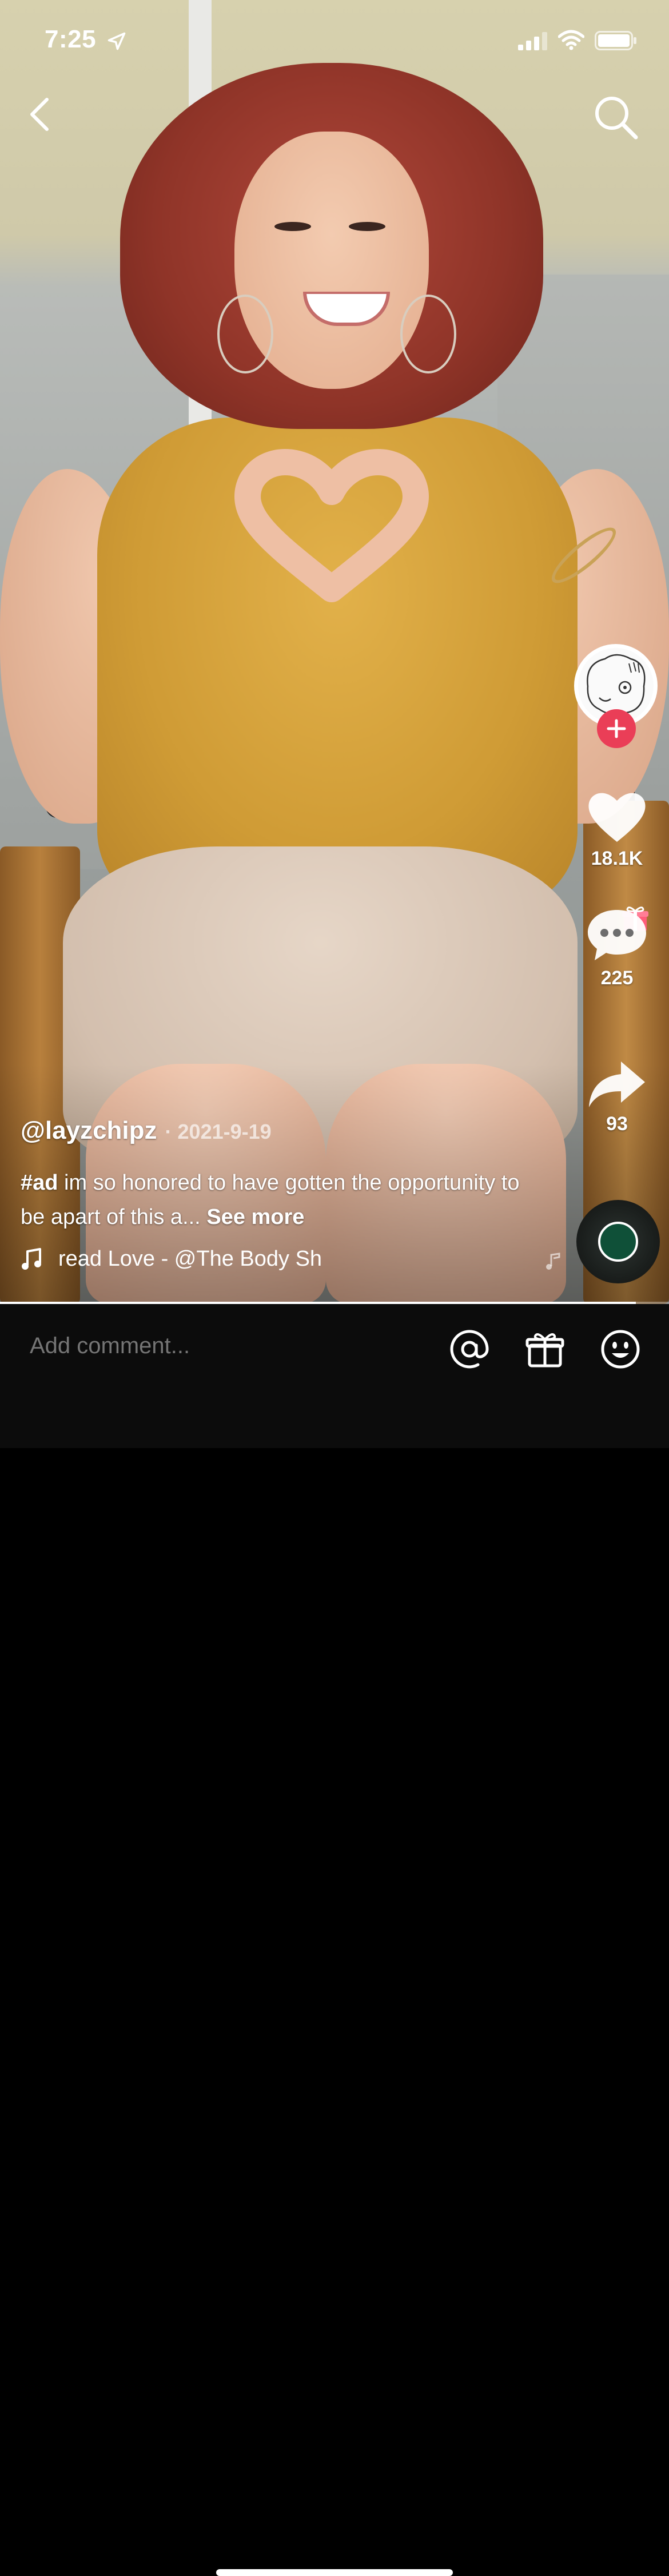 The image size is (669, 2576). What do you see at coordinates (617, 935) in the screenshot?
I see `comment-bubble-icon` at bounding box center [617, 935].